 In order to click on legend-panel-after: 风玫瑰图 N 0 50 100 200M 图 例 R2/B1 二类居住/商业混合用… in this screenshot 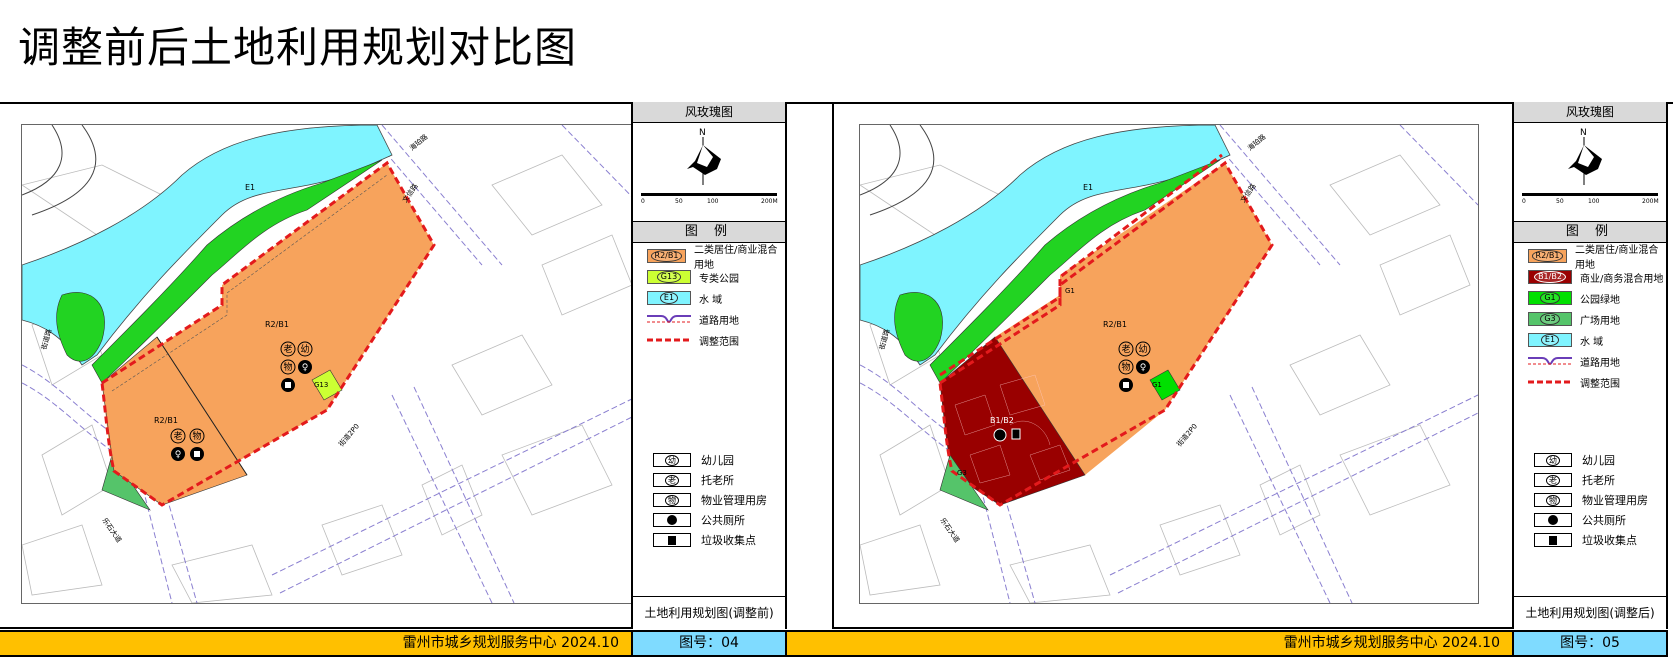, I will do `click(1590, 365)`.